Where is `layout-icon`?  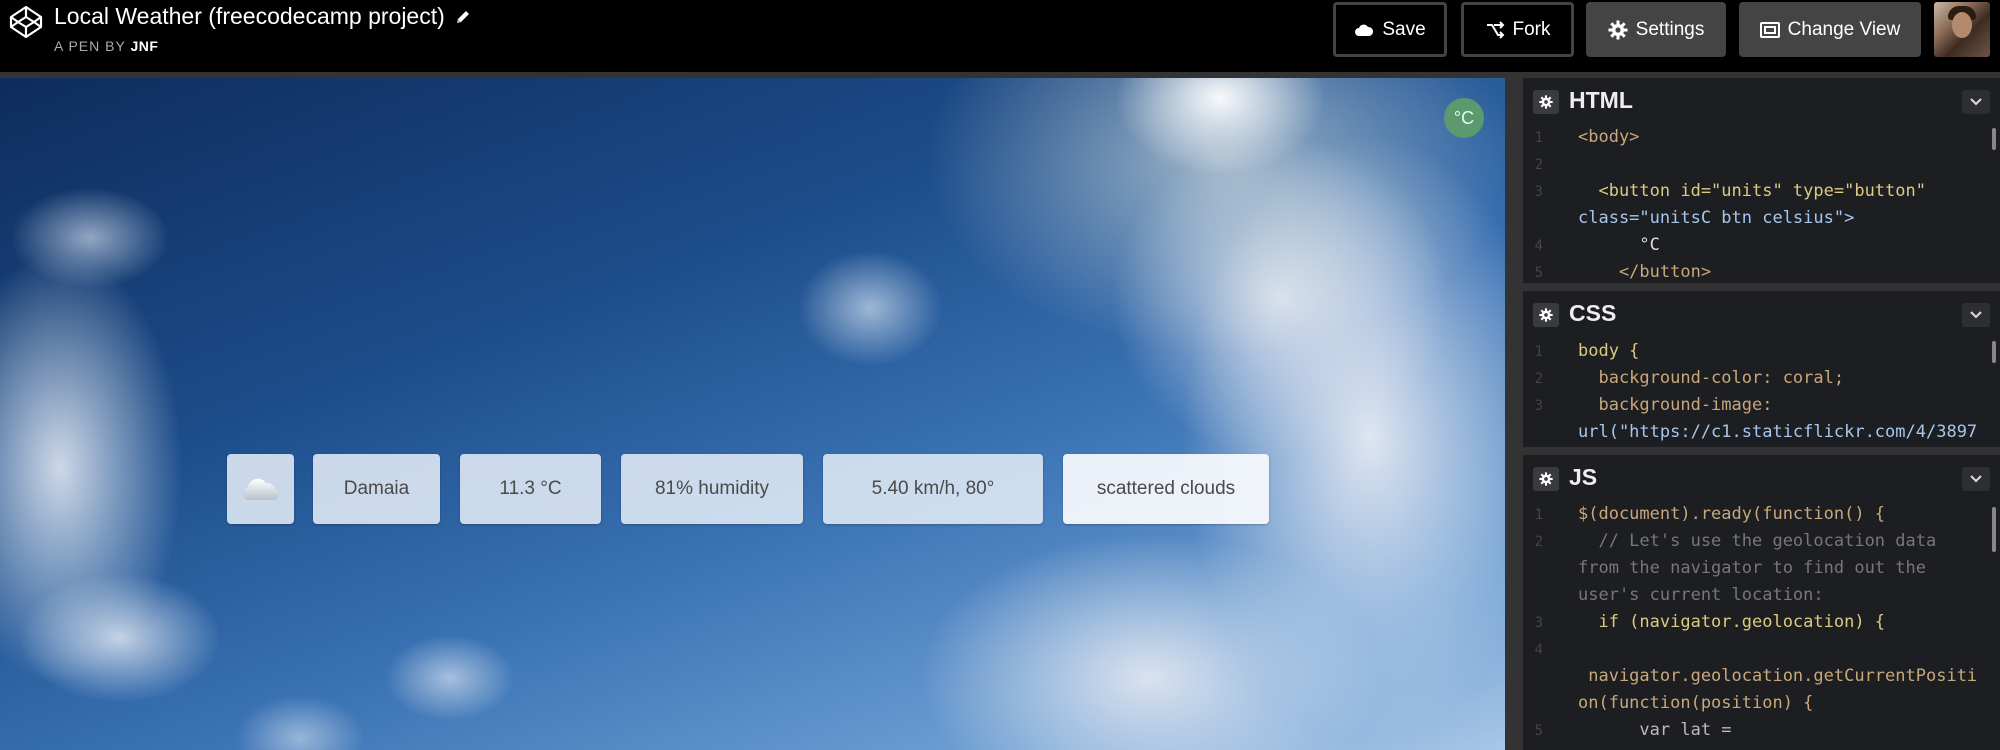
layout-icon is located at coordinates (1769, 29).